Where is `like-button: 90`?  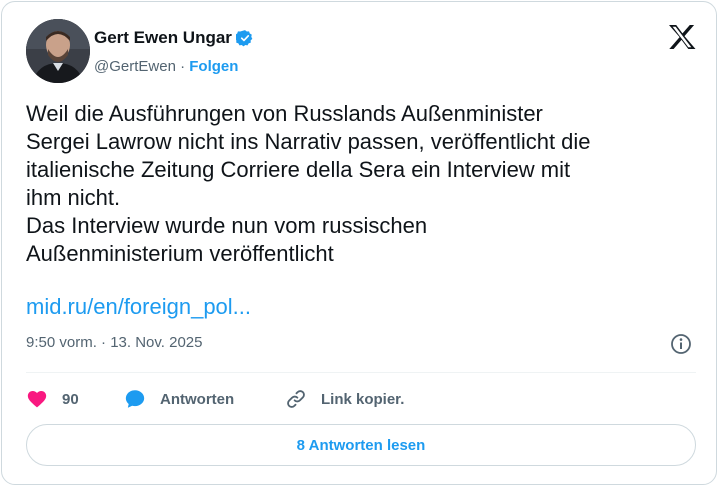
like-button: 90 is located at coordinates (52, 399).